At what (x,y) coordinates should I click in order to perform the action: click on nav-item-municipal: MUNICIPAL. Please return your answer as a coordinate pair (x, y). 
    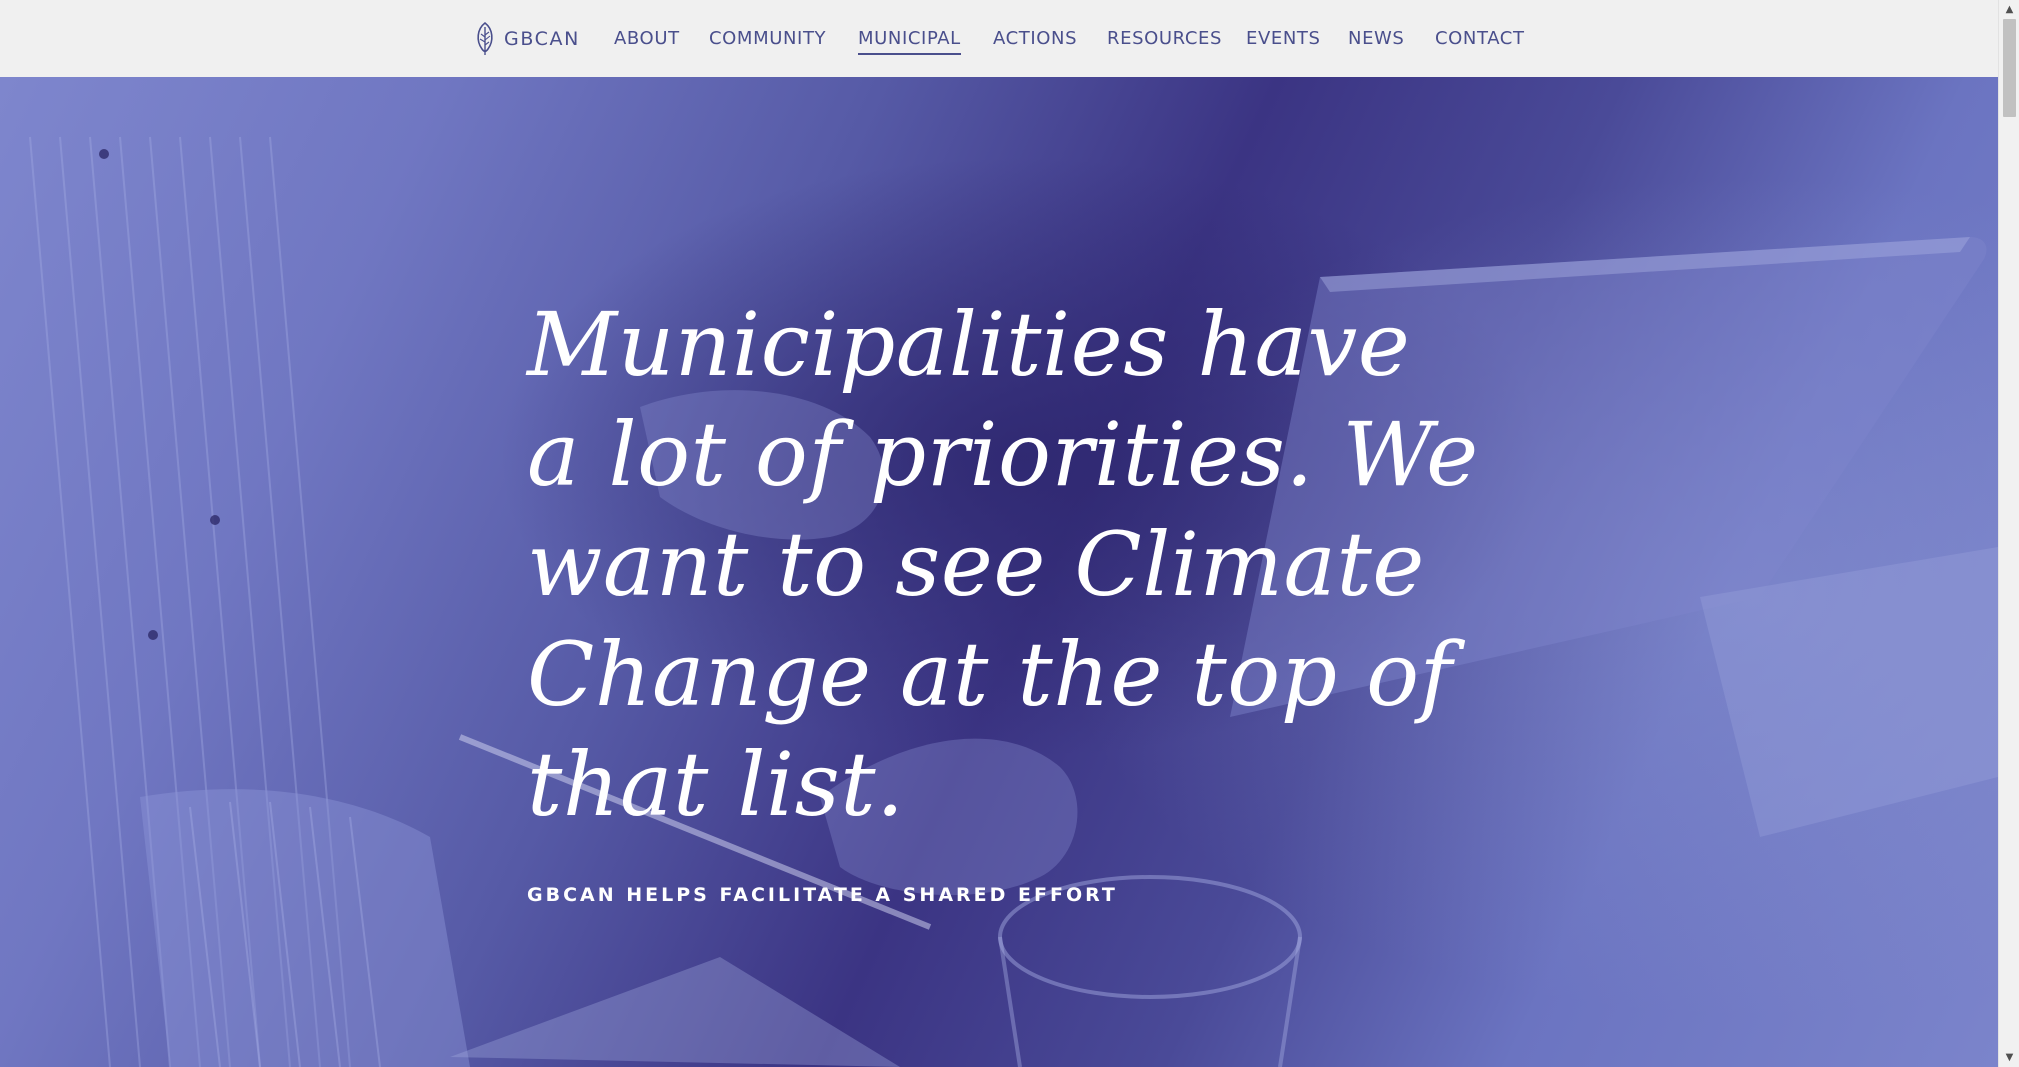
    Looking at the image, I should click on (909, 40).